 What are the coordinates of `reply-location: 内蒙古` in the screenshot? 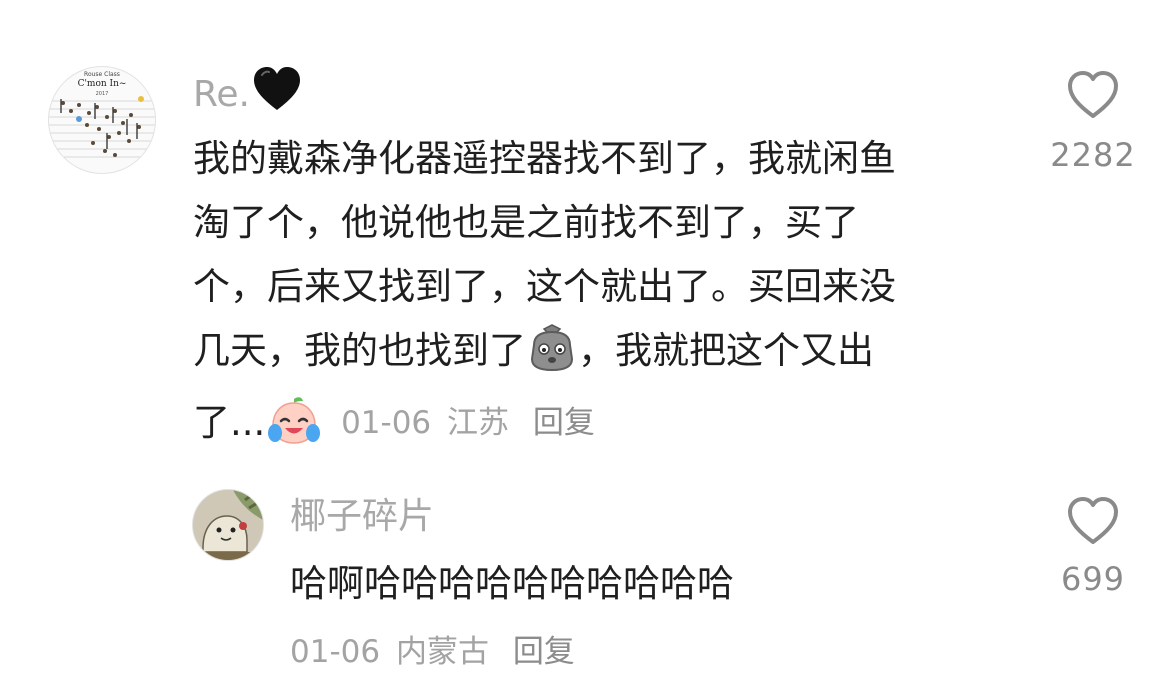 It's located at (442, 652).